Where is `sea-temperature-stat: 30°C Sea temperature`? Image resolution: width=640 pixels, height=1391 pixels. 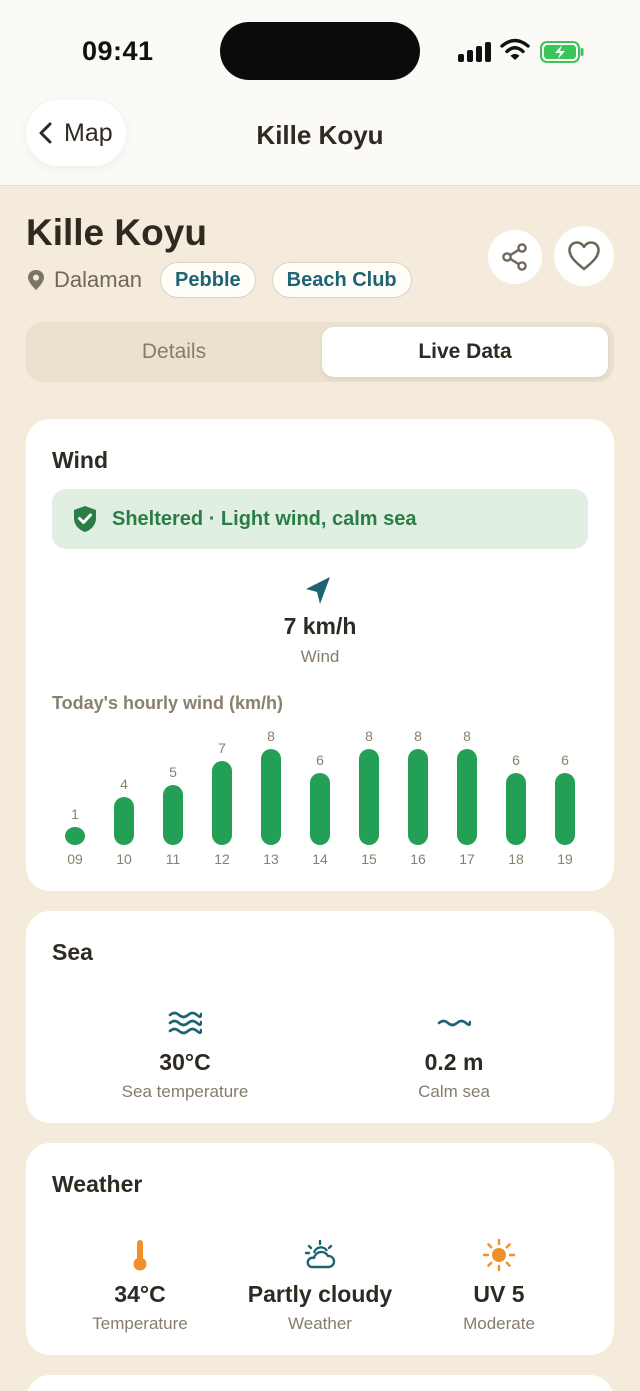
sea-temperature-stat: 30°C Sea temperature is located at coordinates (185, 1053).